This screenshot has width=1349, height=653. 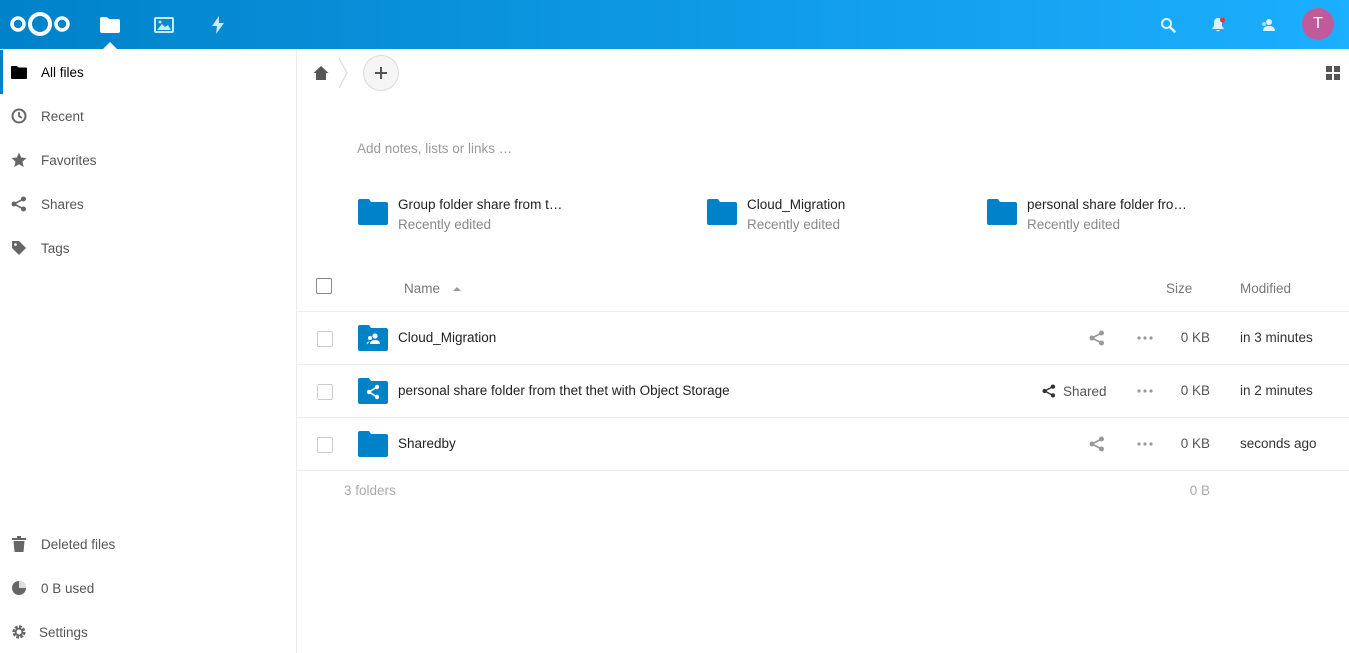 I want to click on sidebar-item-settings: Settings, so click(x=148, y=631).